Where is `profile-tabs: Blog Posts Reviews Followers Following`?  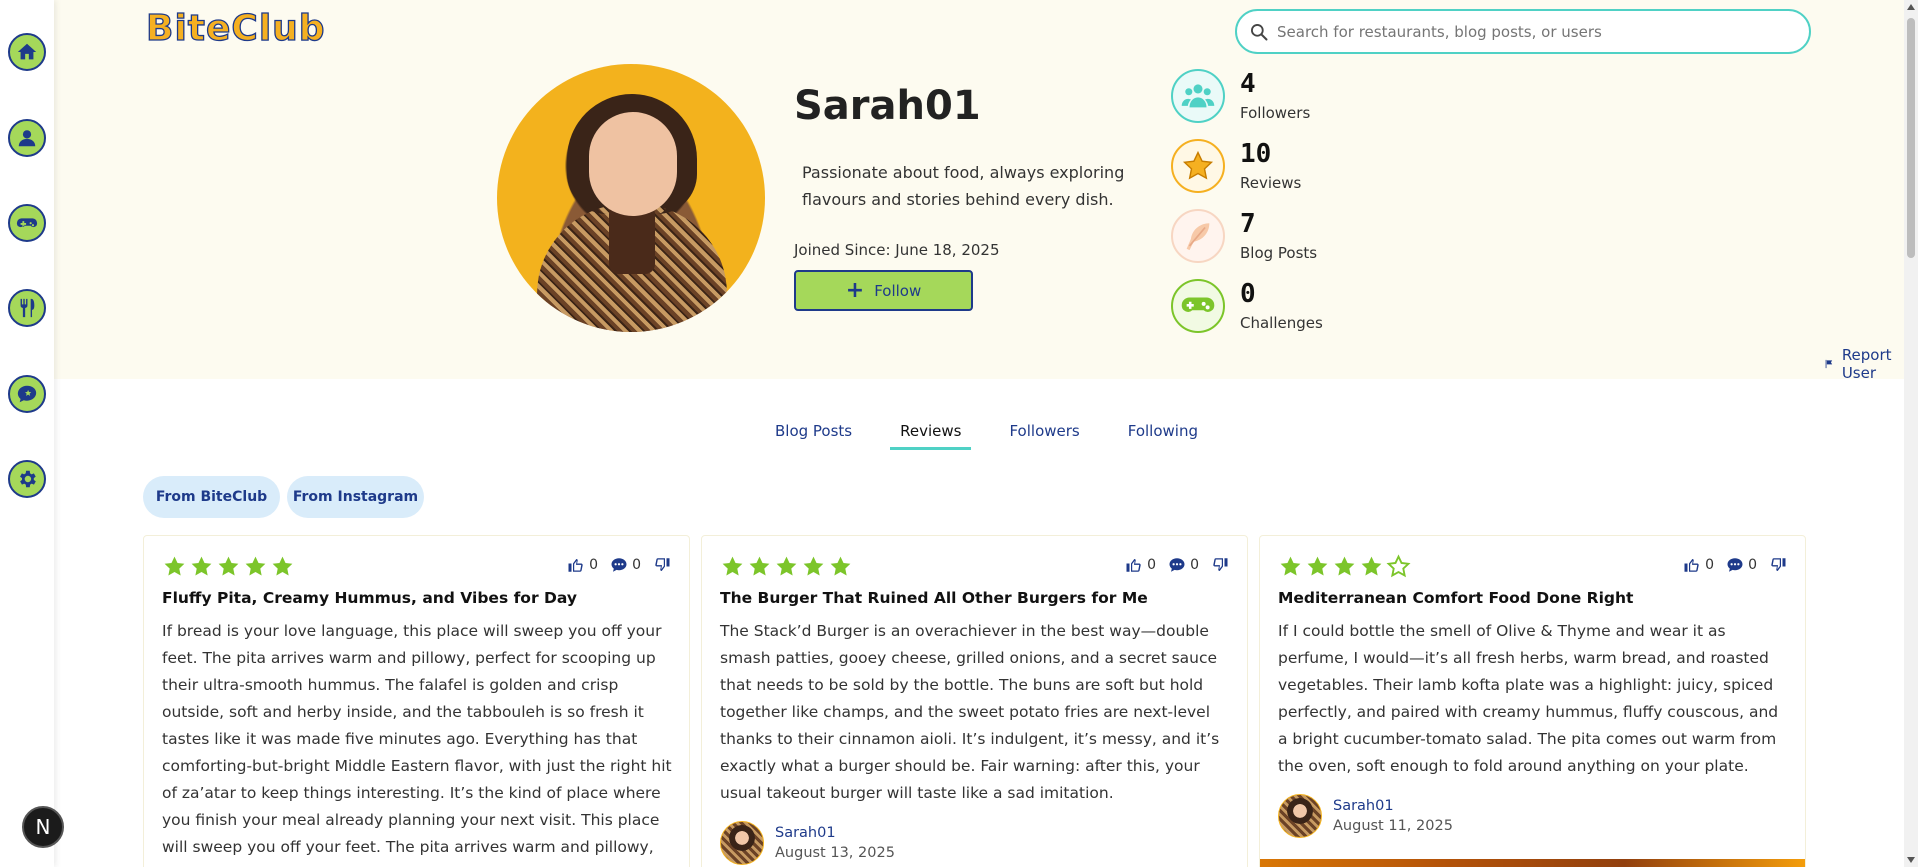
profile-tabs: Blog Posts Reviews Followers Following is located at coordinates (1000, 436).